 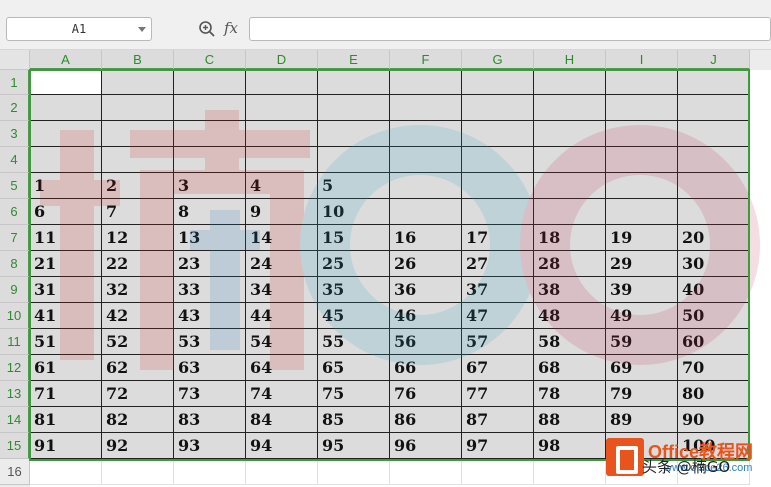 I want to click on cell-g14: 87, so click(x=498, y=420).